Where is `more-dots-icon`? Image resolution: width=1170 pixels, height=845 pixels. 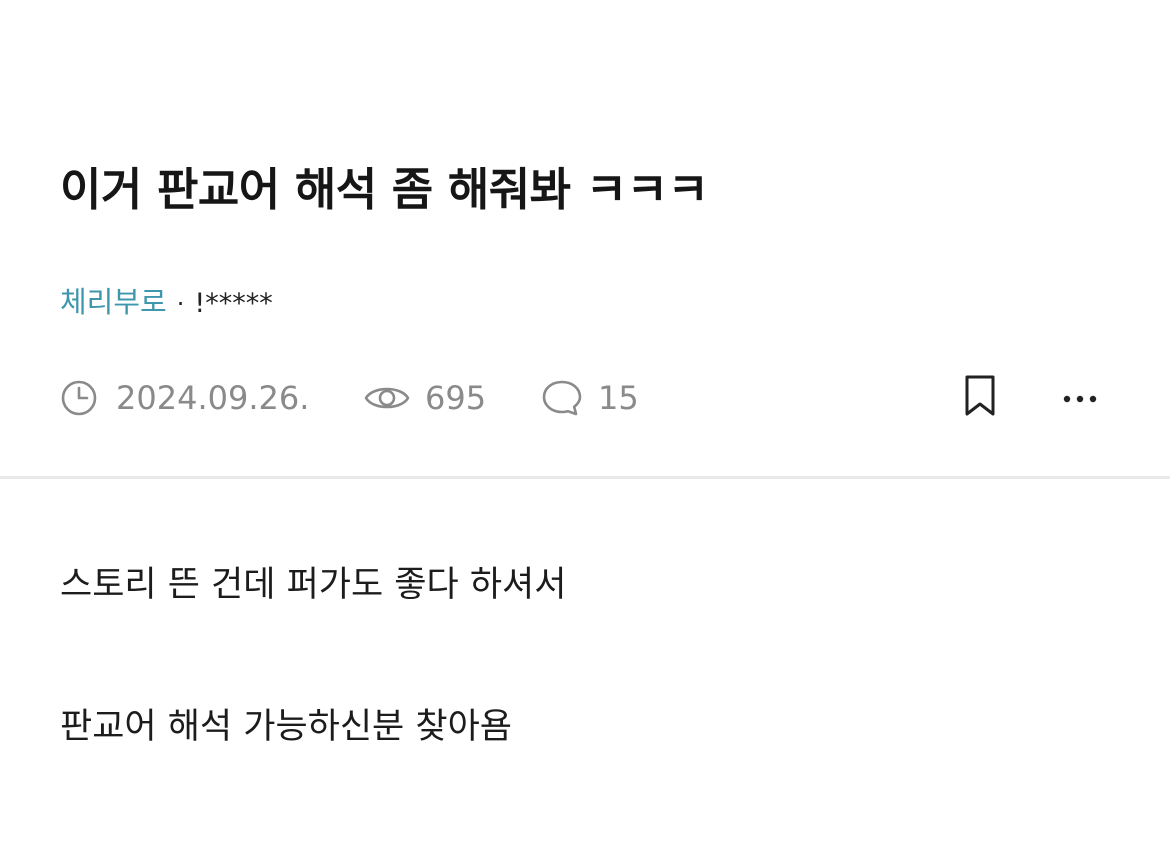 more-dots-icon is located at coordinates (1080, 398).